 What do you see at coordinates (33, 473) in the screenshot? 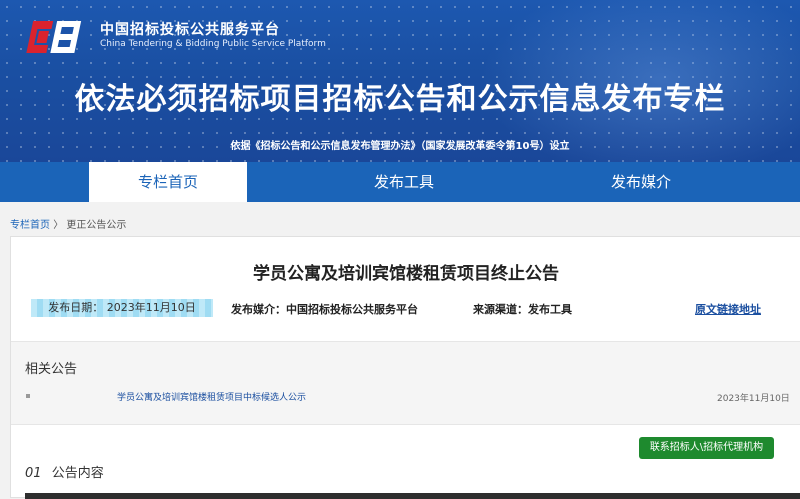
I see `section-number: 01` at bounding box center [33, 473].